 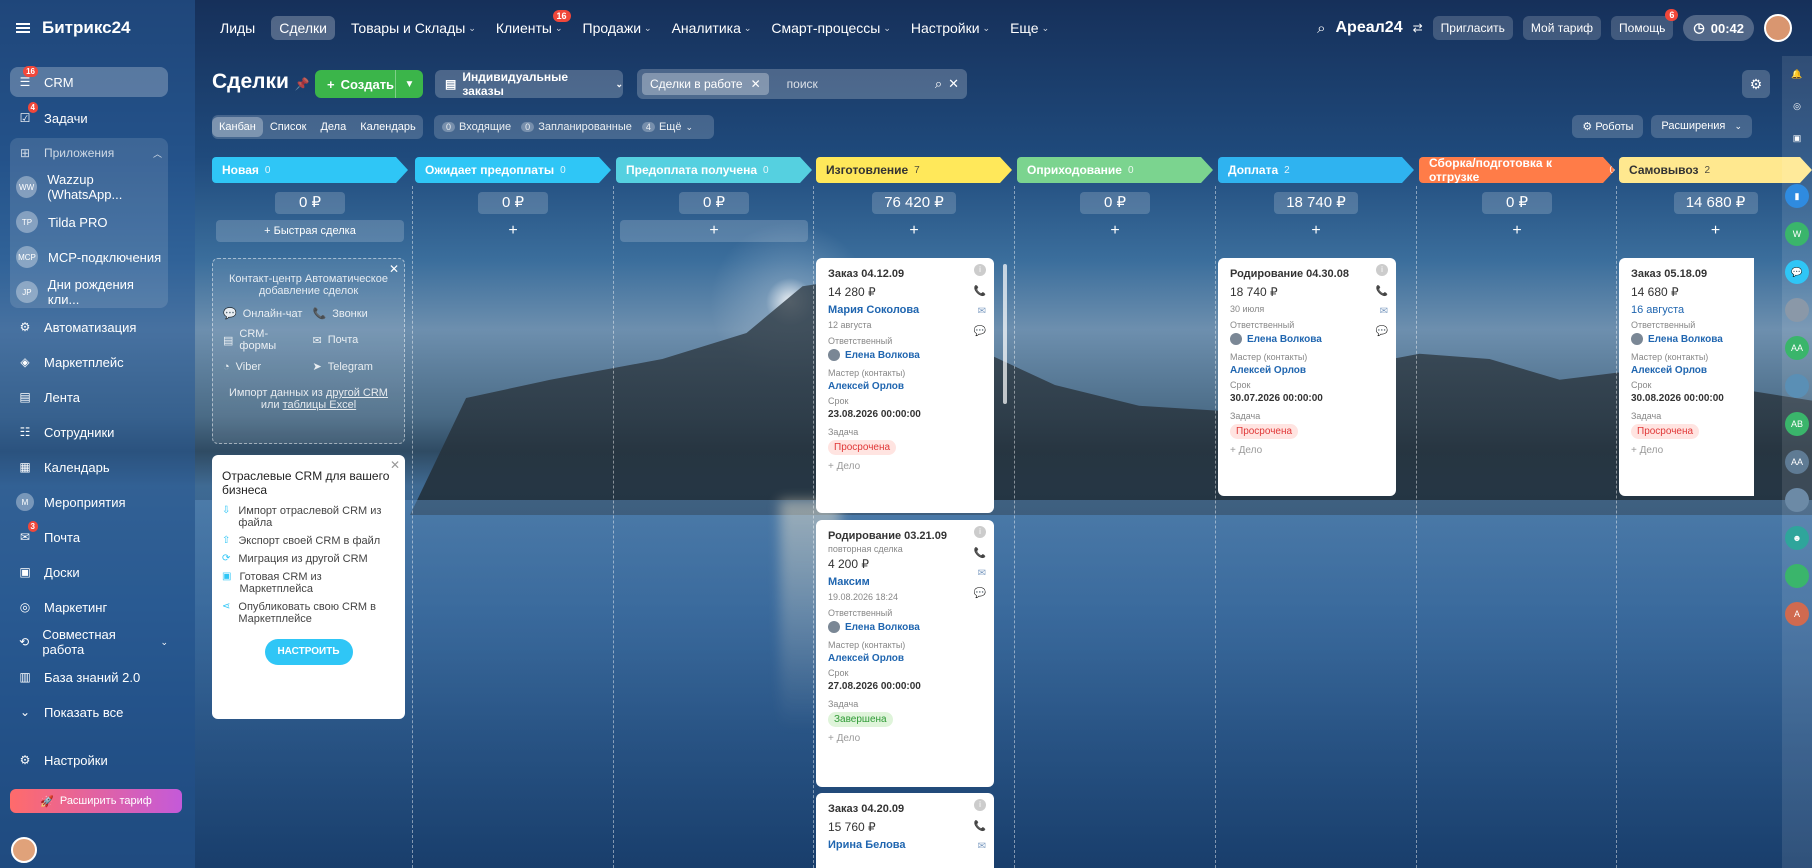 What do you see at coordinates (237, 28) in the screenshot?
I see `nav-leads: Лиды` at bounding box center [237, 28].